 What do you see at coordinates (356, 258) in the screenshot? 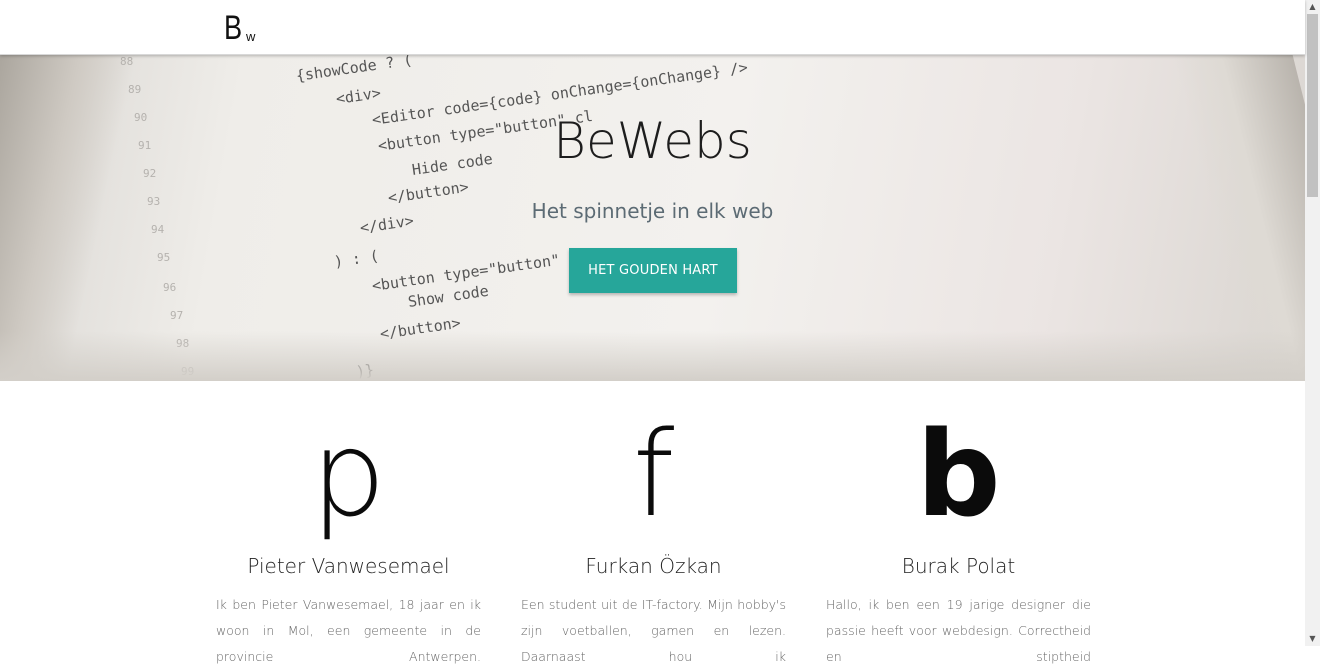
I see `code-line: ) : (` at bounding box center [356, 258].